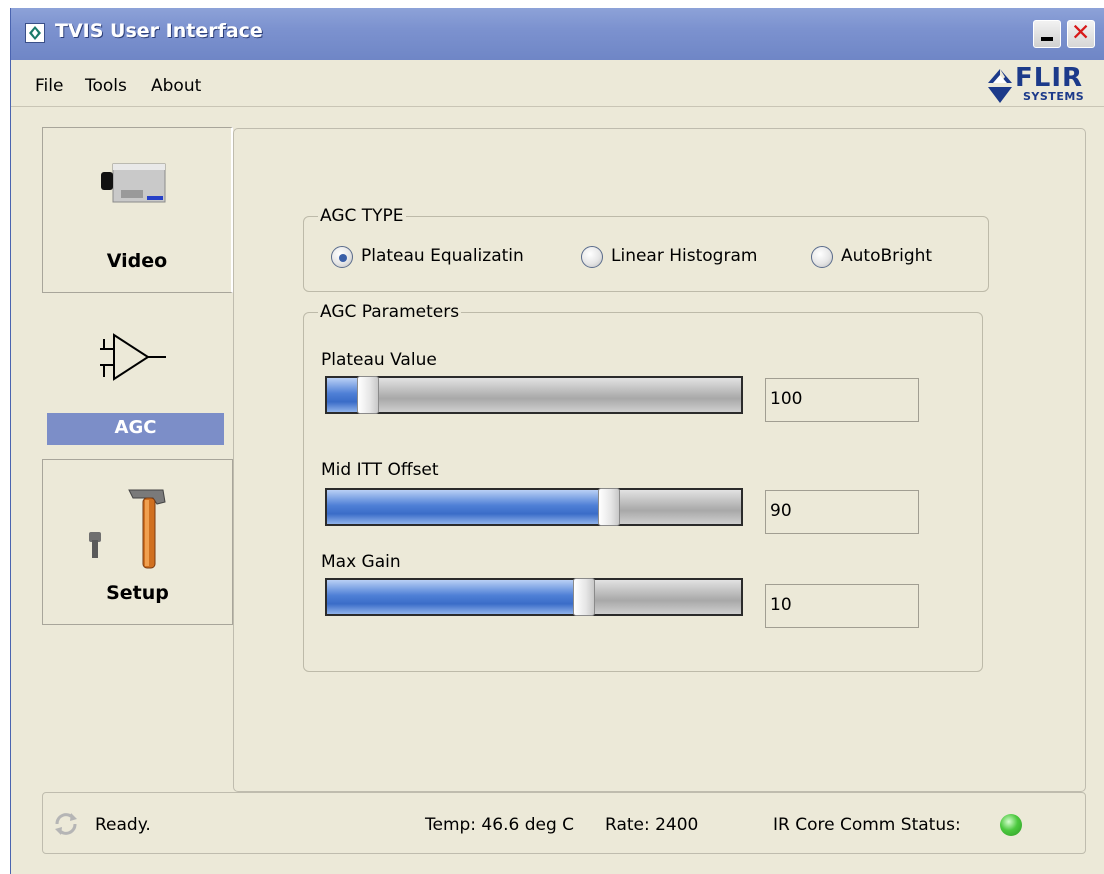  I want to click on close-button: ✕, so click(1081, 34).